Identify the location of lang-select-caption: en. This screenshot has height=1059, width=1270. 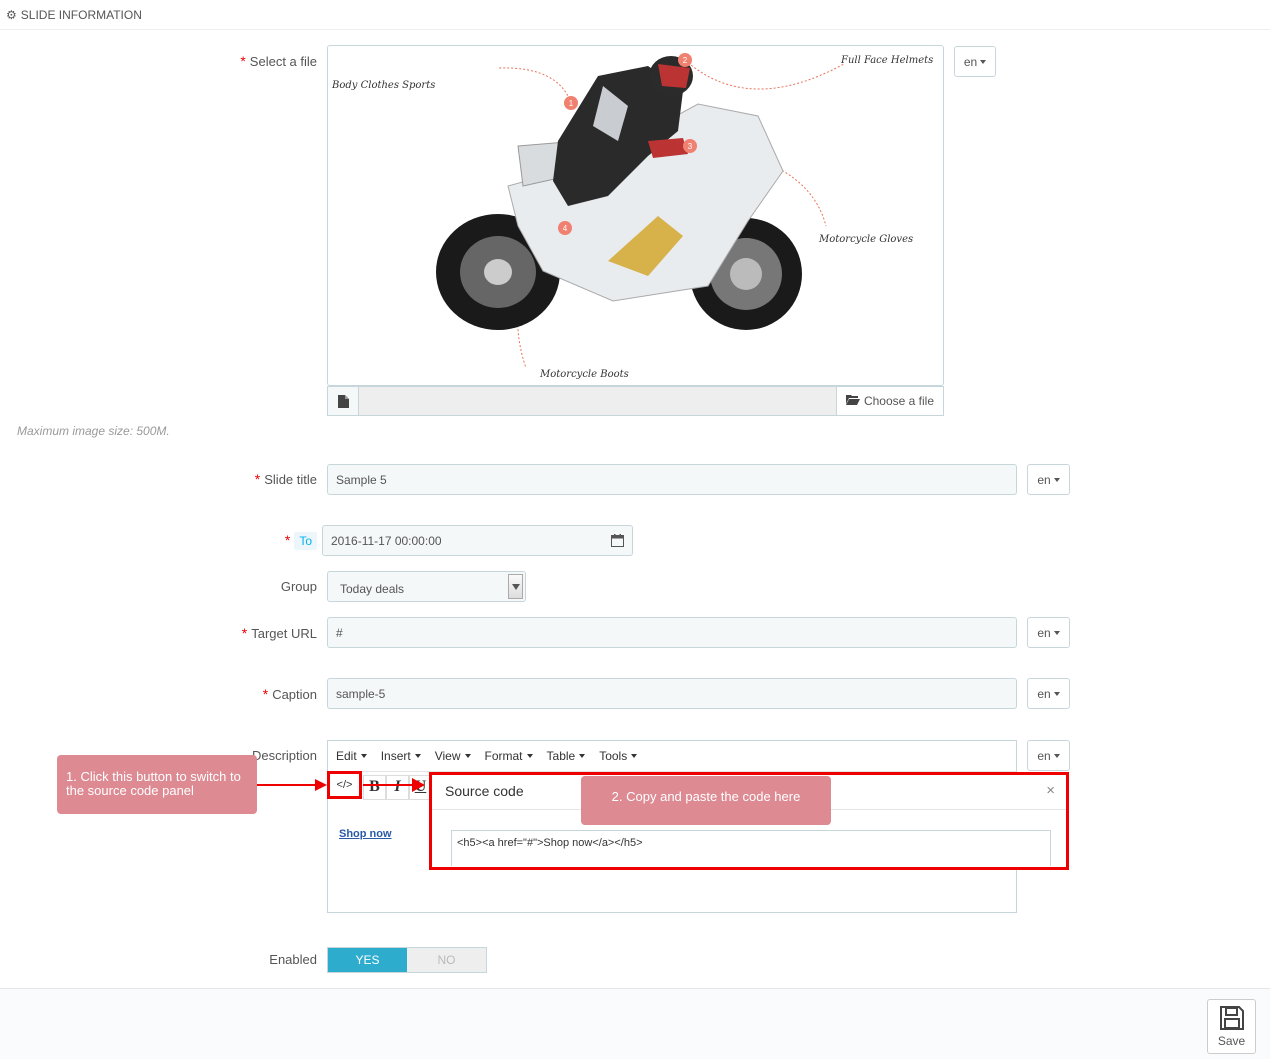
(1048, 693).